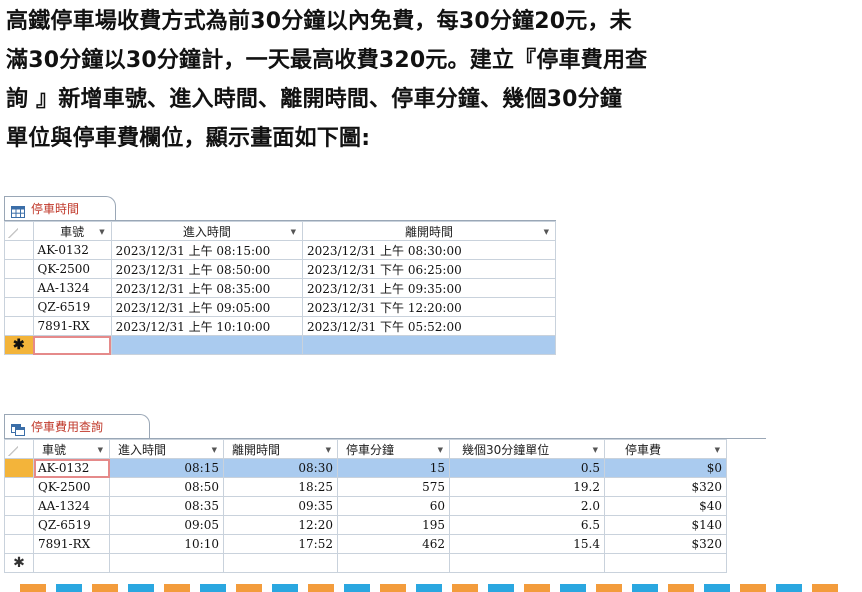  I want to click on cell-entry-time: 2023/12/31 上午 09:05:00, so click(207, 307).